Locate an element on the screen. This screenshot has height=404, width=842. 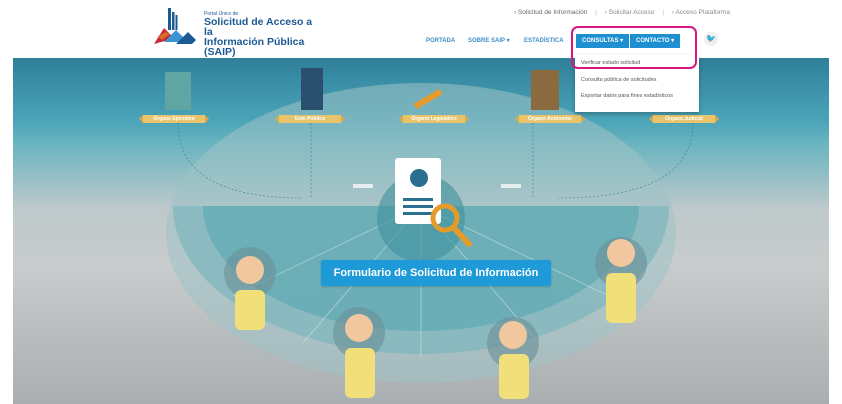
organ-autonomo-label: Órgano Autónomo is located at coordinates (550, 119).